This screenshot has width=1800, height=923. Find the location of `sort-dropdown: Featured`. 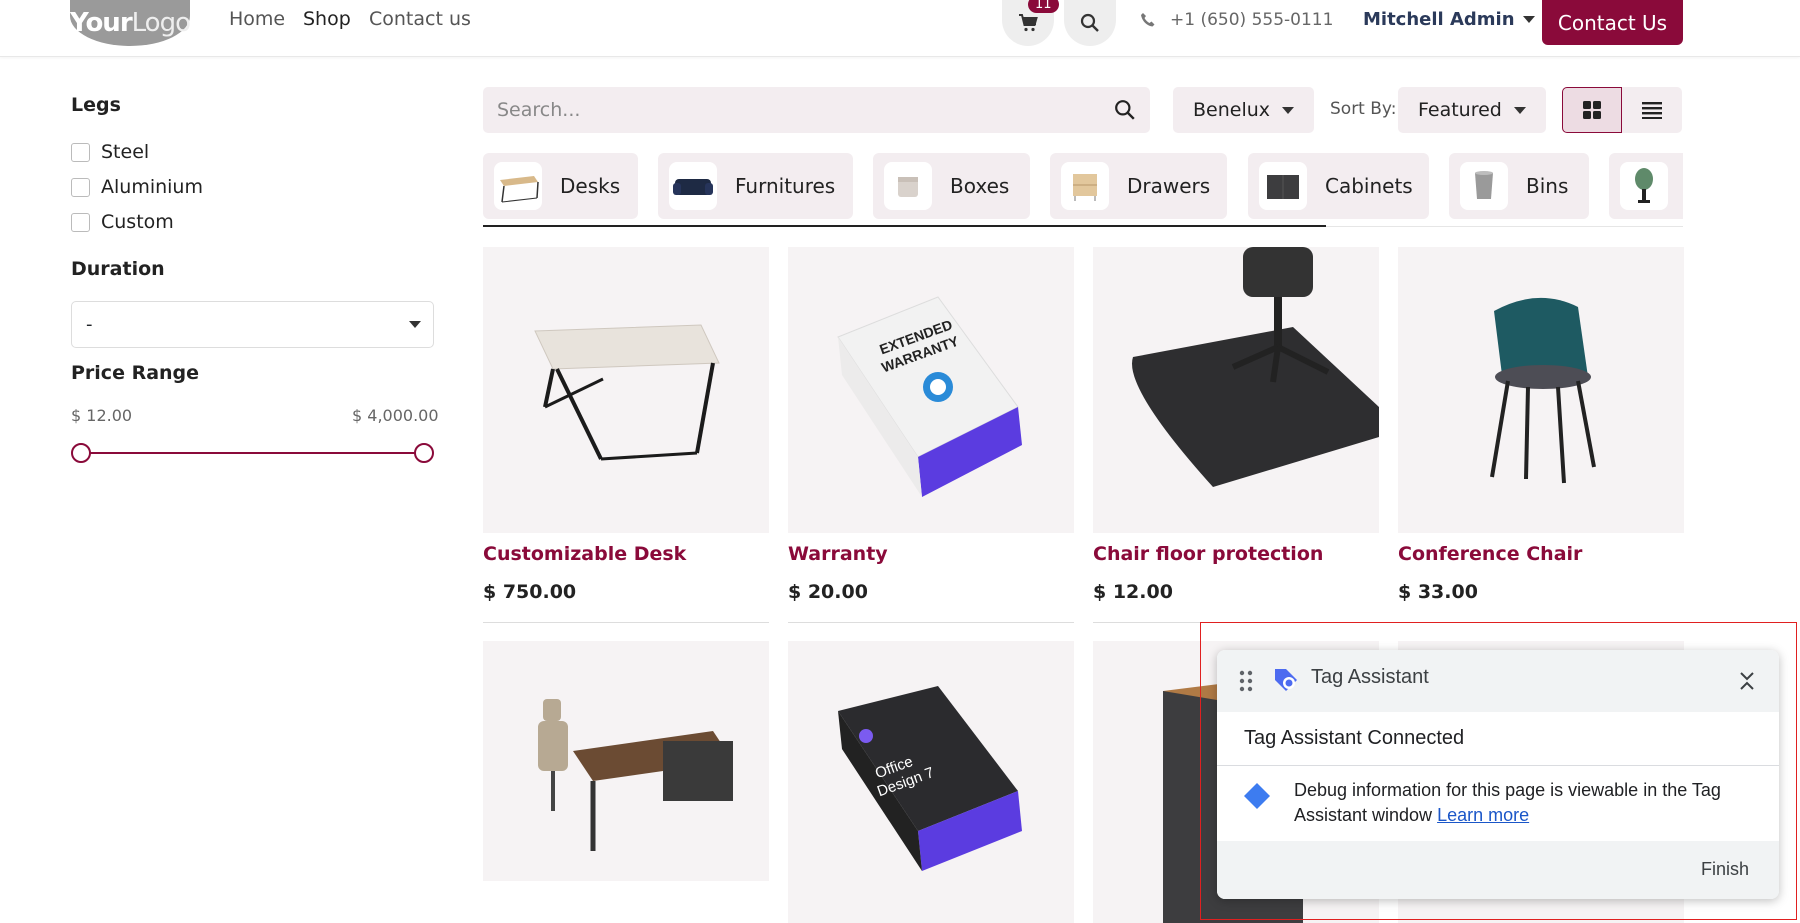

sort-dropdown: Featured is located at coordinates (1472, 110).